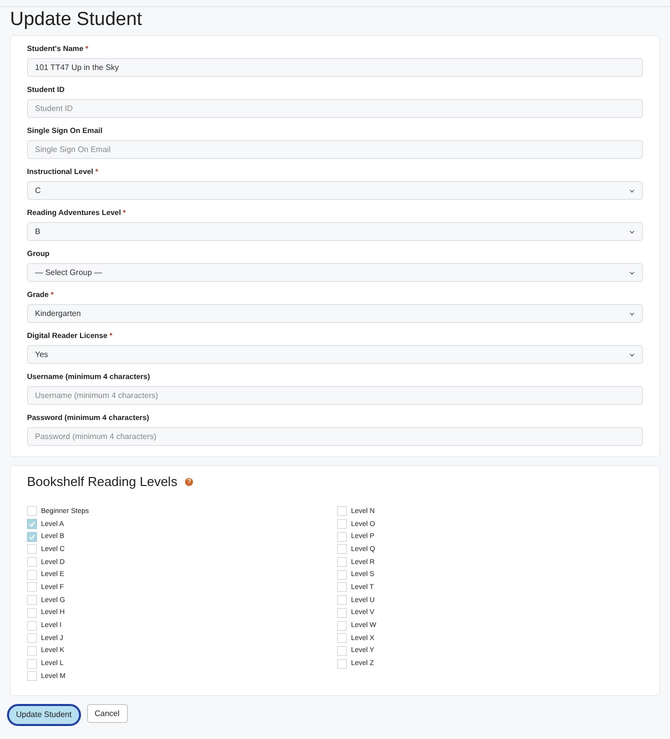  I want to click on select-field: Yes, so click(335, 354).